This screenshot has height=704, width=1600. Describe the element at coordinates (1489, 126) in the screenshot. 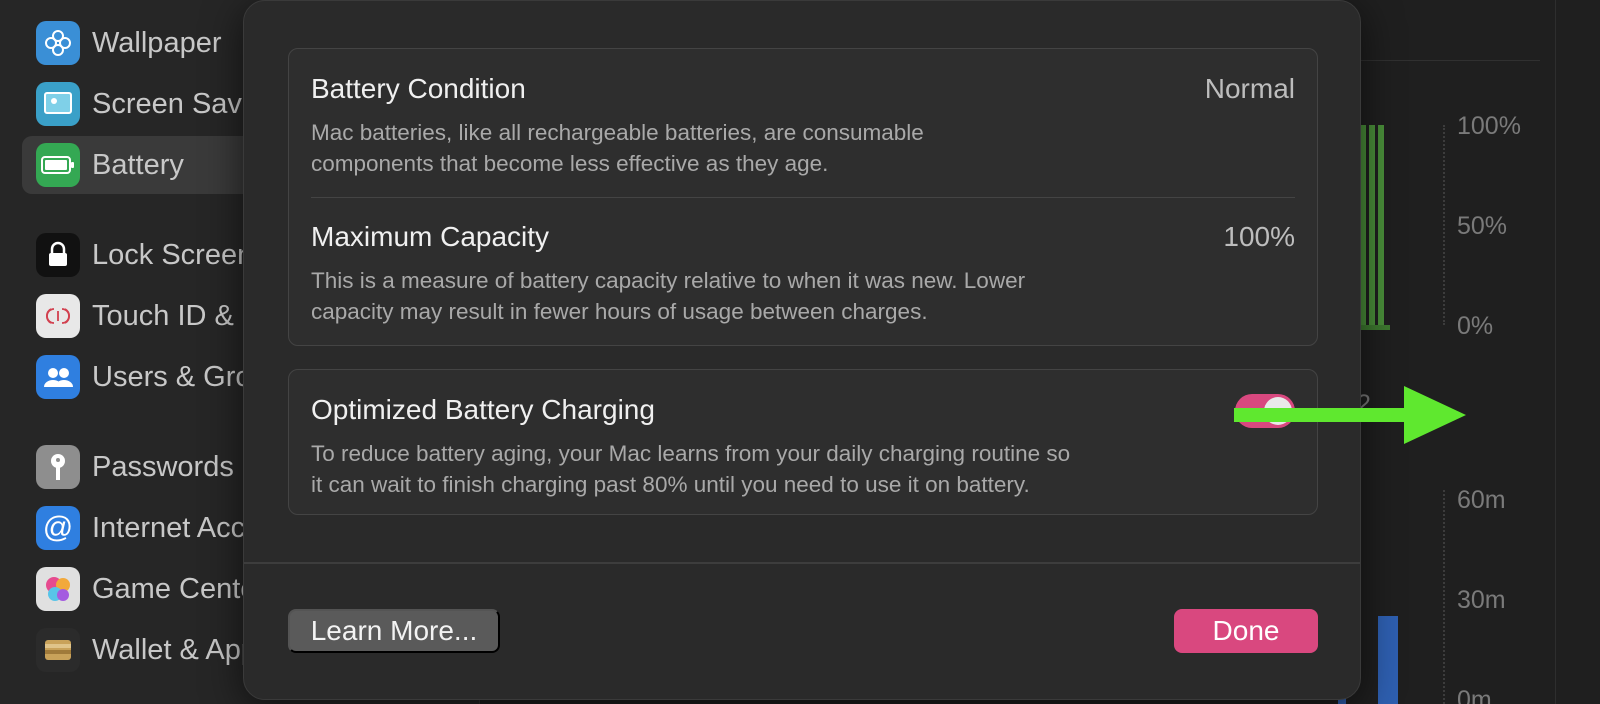

I see `chart-axis-label: 100%` at that location.